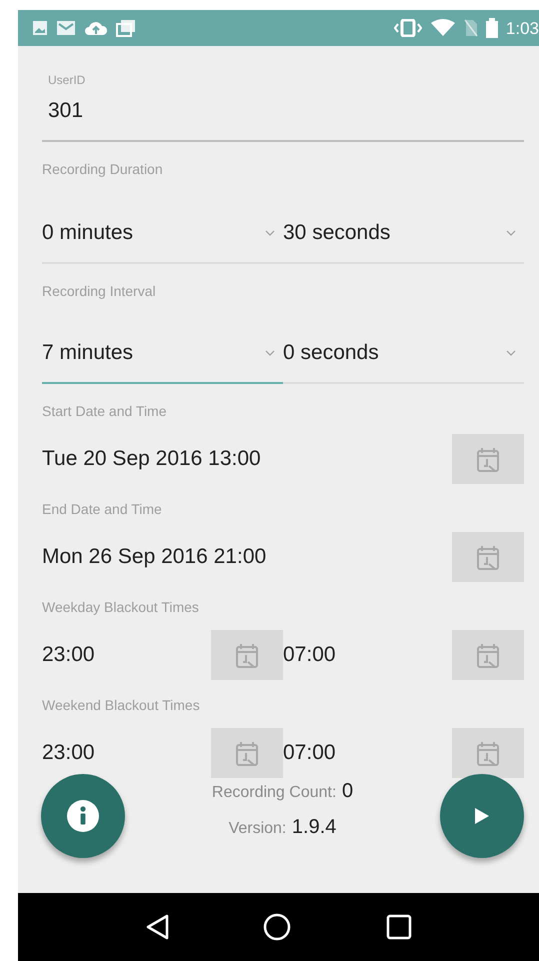  Describe the element at coordinates (162, 343) in the screenshot. I see `dropdown: 7 minutes` at that location.